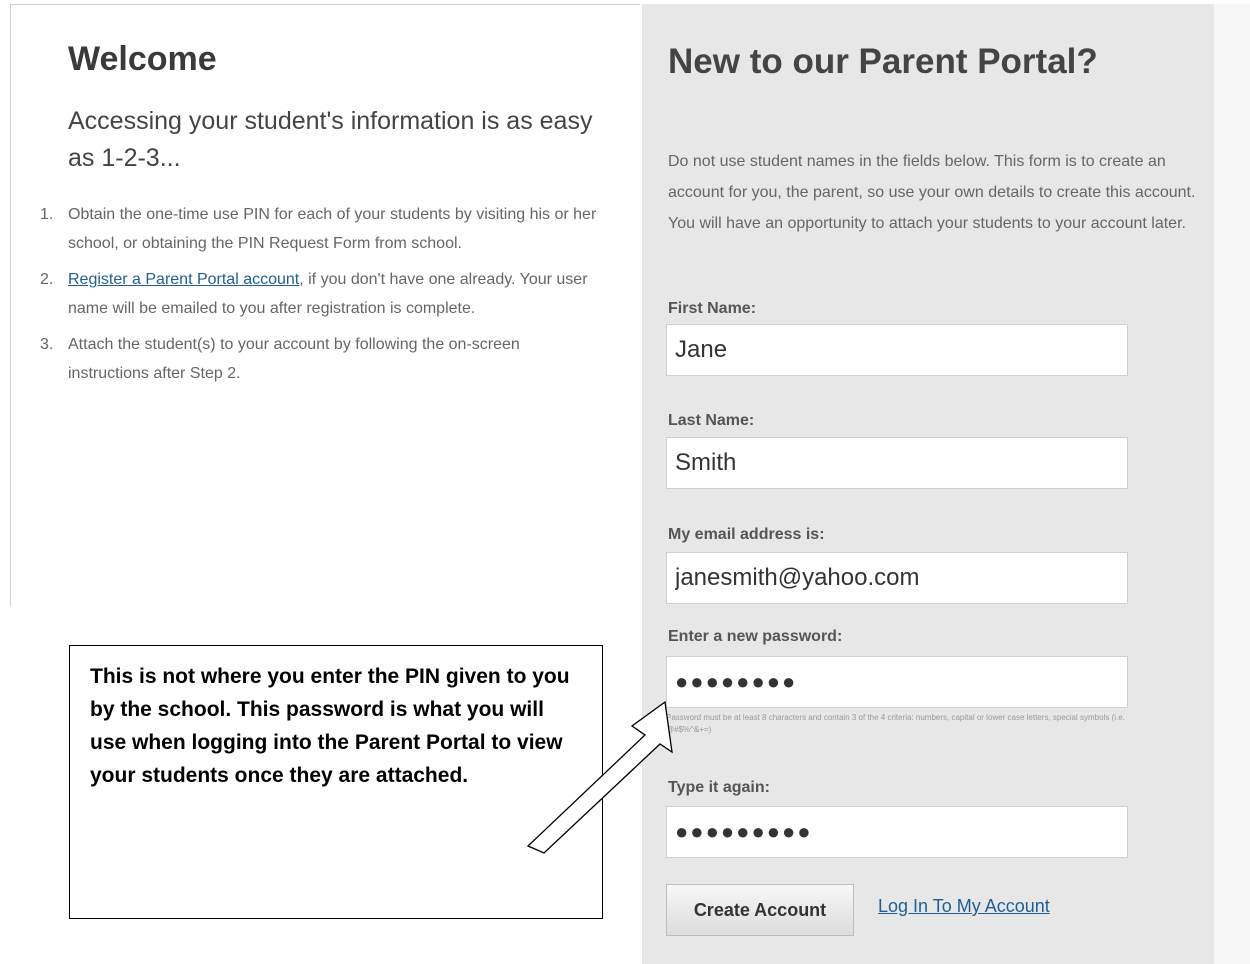 Image resolution: width=1250 pixels, height=964 pixels. I want to click on callout-arrow, so click(599, 777).